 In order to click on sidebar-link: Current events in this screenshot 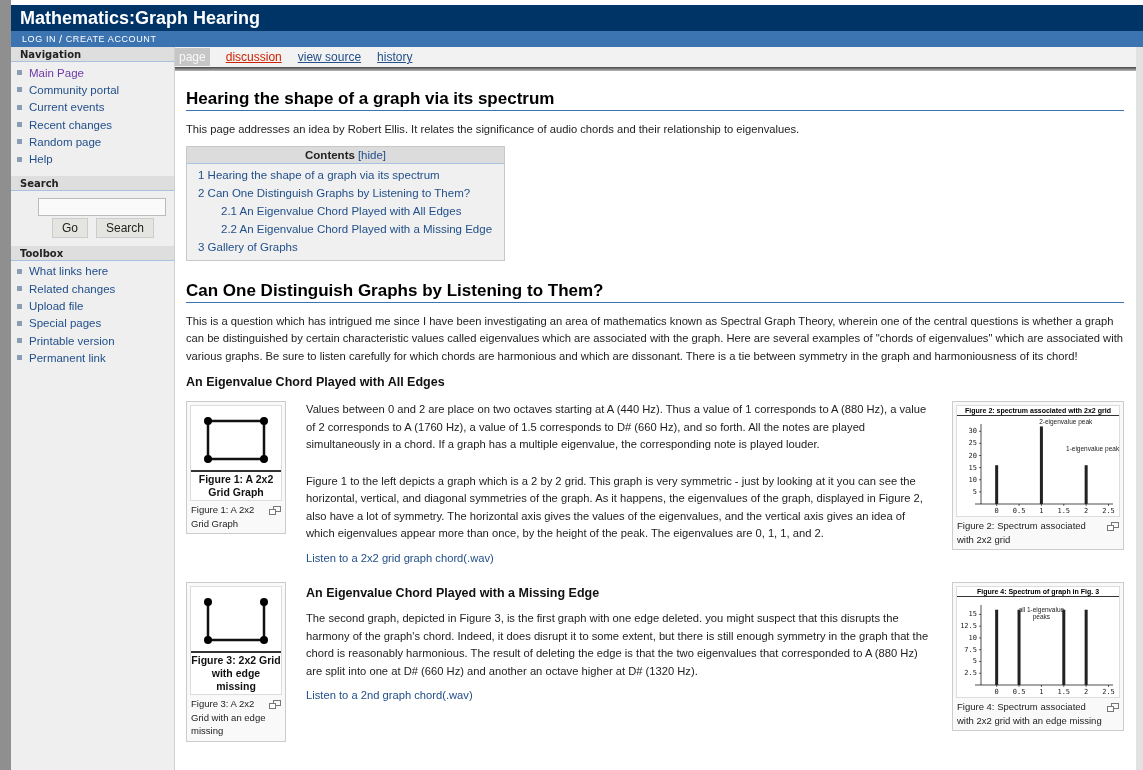, I will do `click(67, 107)`.